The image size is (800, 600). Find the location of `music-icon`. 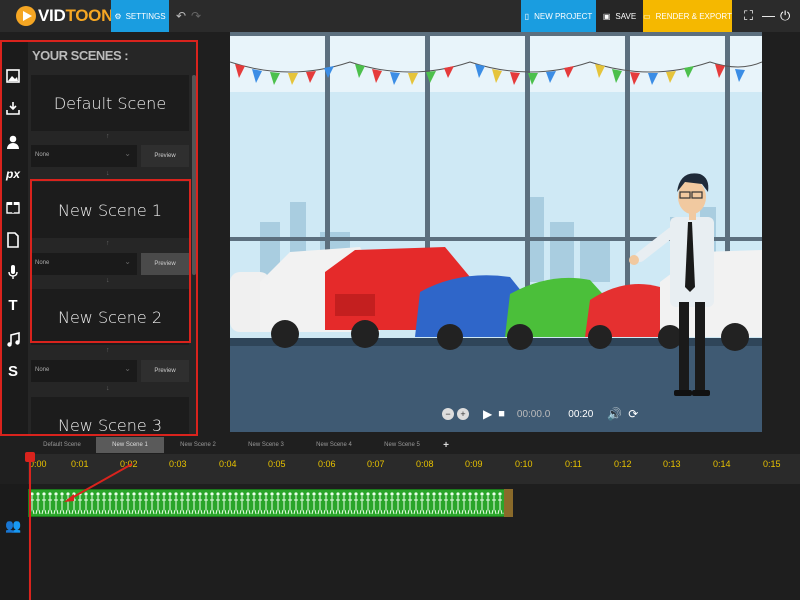

music-icon is located at coordinates (13, 340).